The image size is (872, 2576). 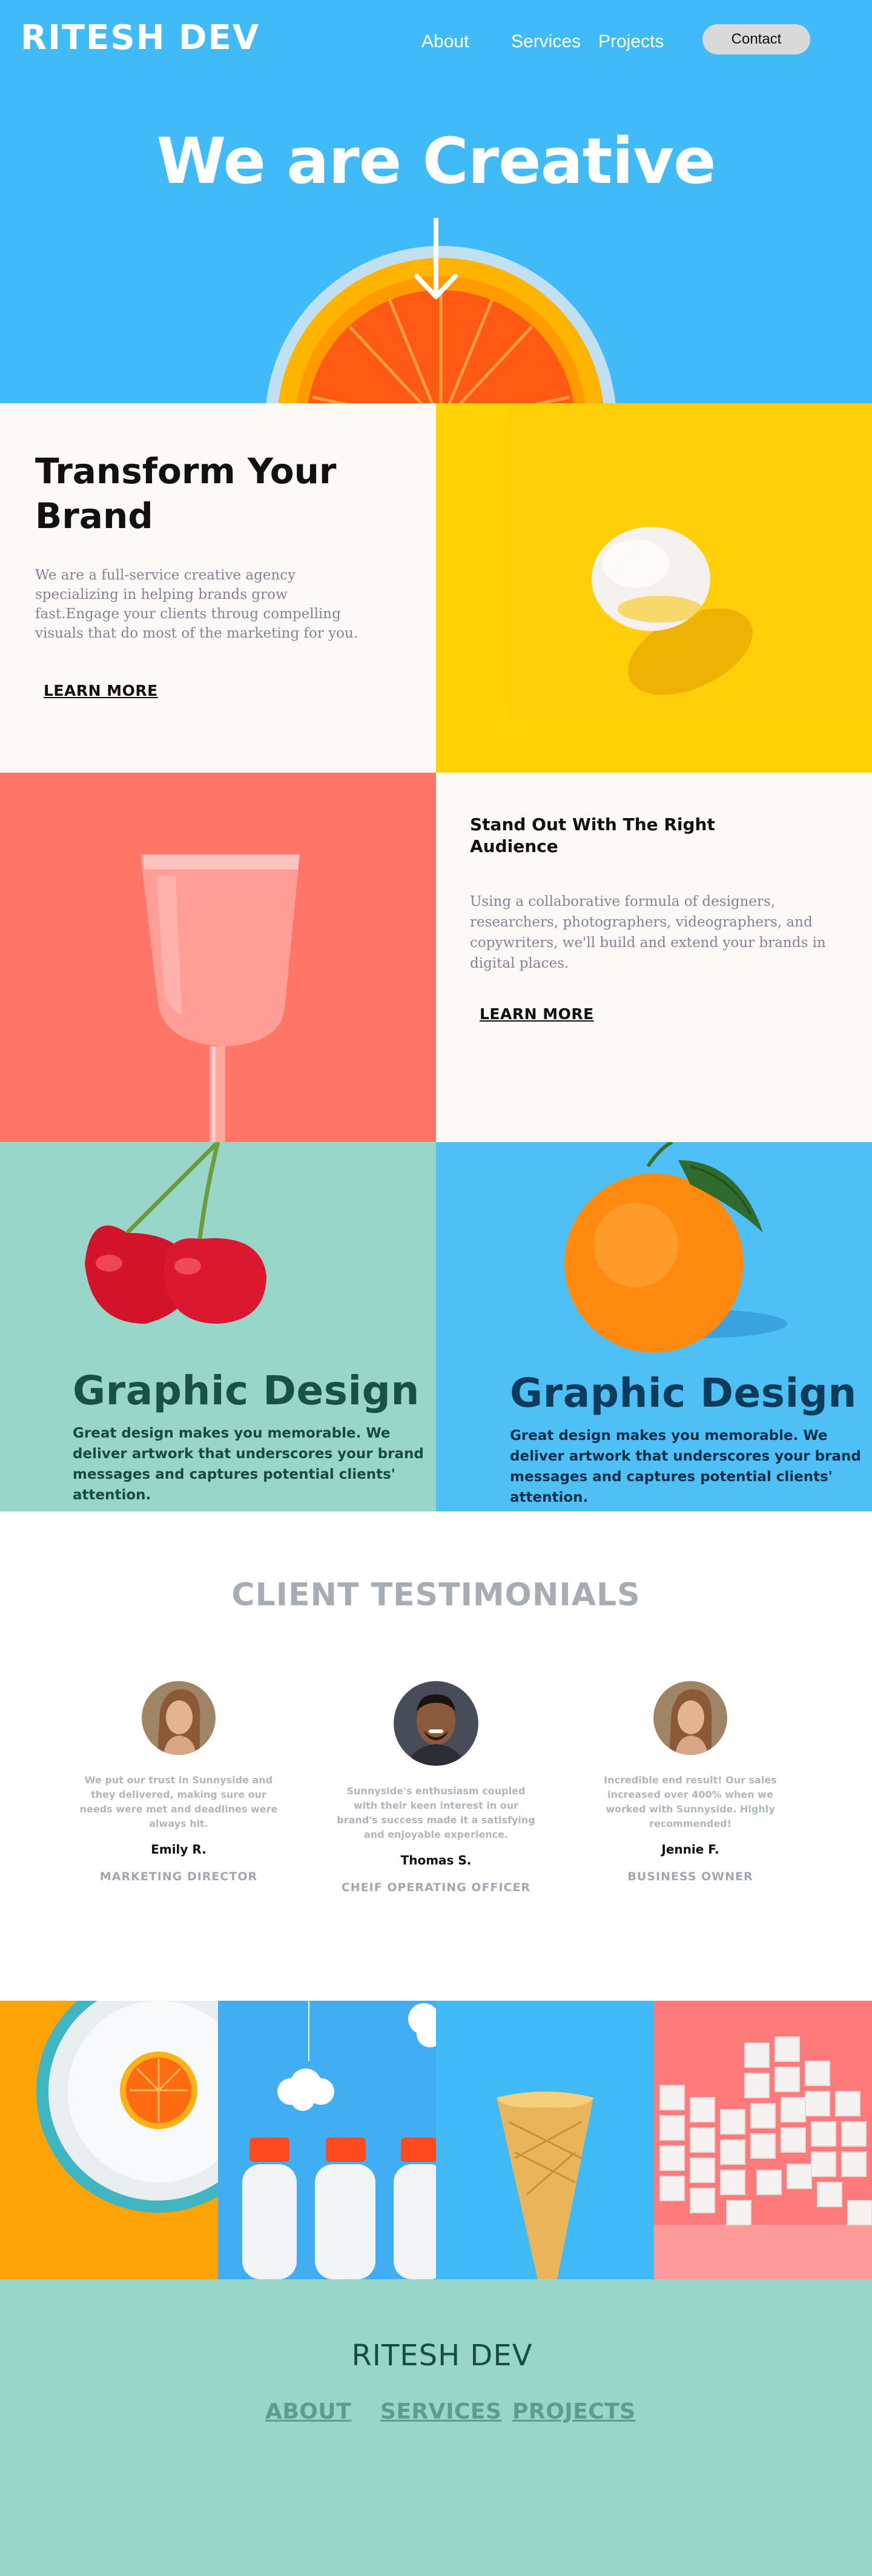 I want to click on testimonials-title: CLIENT TESTIMONIALS, so click(x=436, y=1595).